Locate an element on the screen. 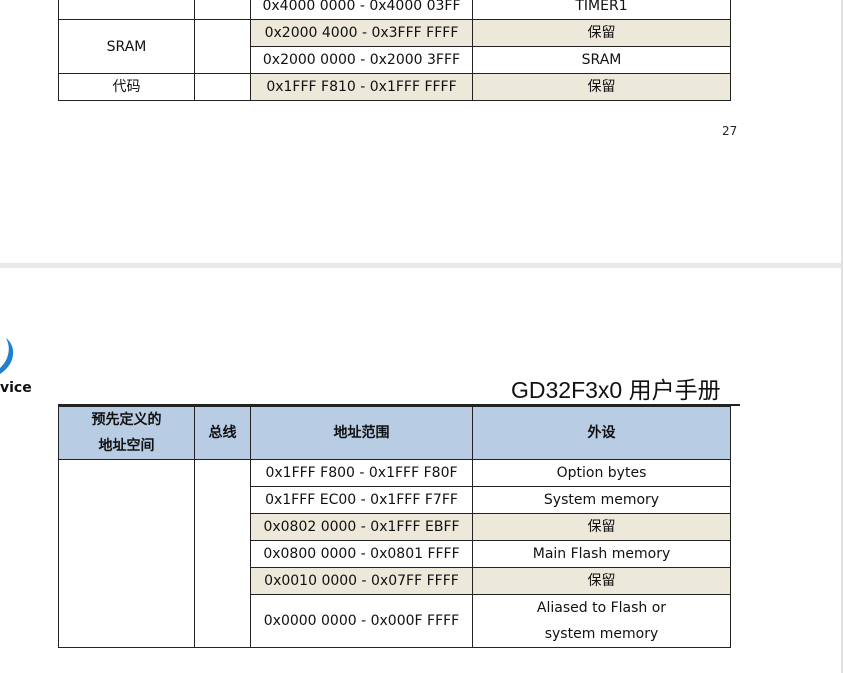  table-row: 0x4000 0000 - 0x4000 03FF TIMER1 is located at coordinates (394, 10).